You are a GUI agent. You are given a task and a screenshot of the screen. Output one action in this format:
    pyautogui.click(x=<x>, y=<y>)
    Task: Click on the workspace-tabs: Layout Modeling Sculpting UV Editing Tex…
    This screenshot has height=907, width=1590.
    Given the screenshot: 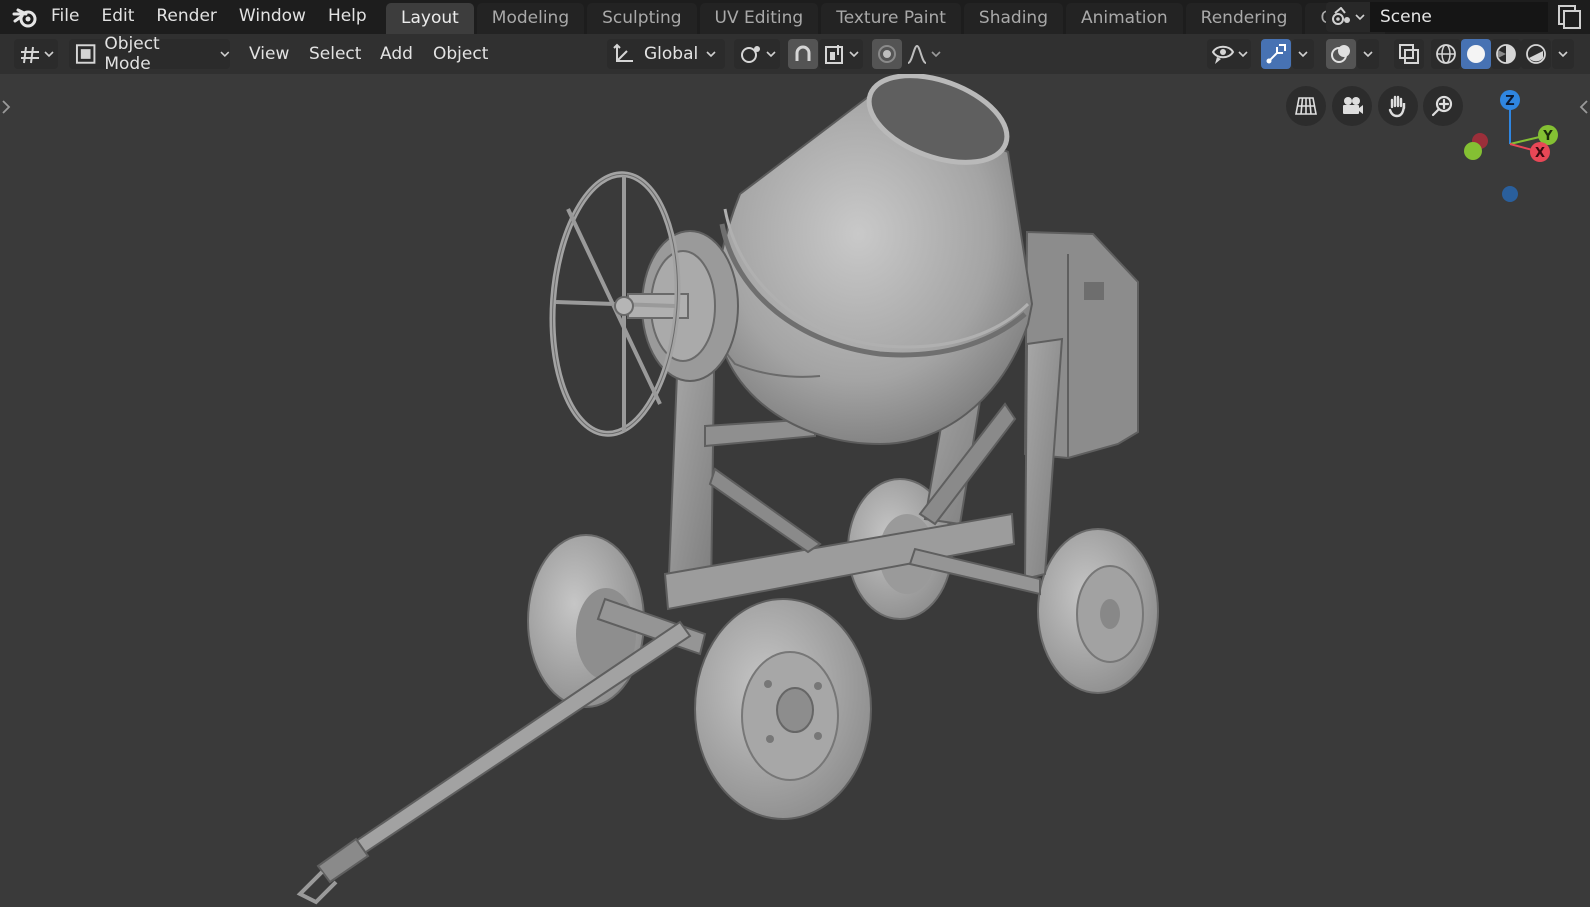 What is the action you would take?
    pyautogui.click(x=887, y=18)
    